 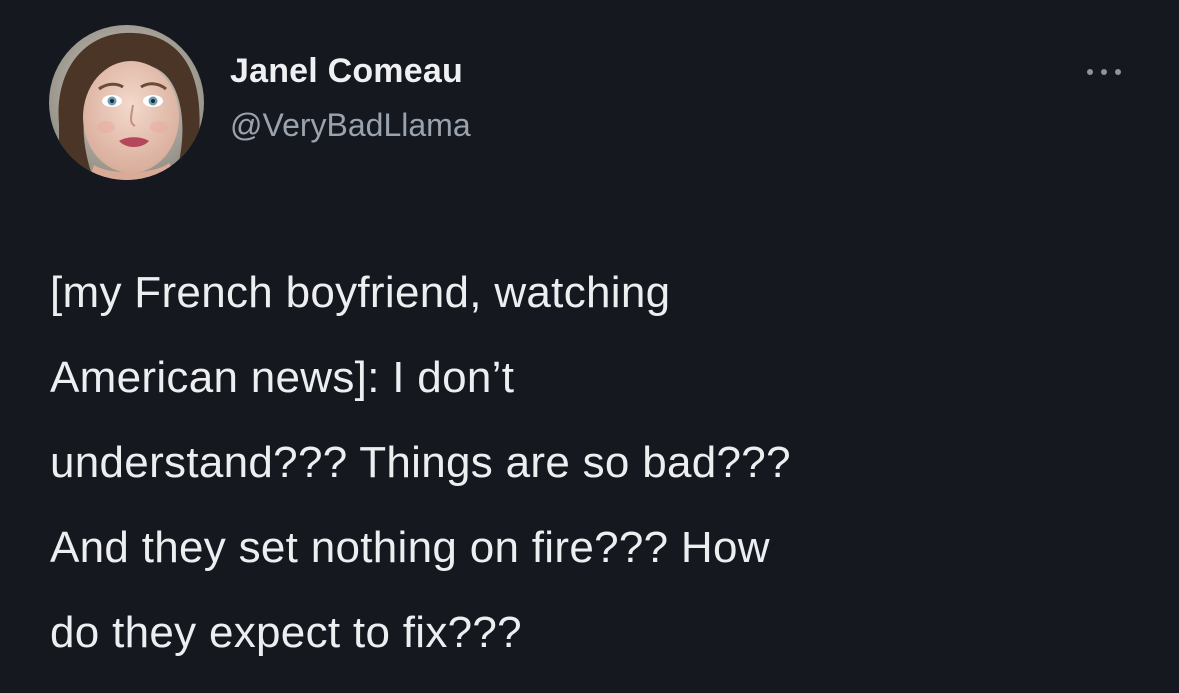 I want to click on tweet-text-line: And they set nothing on fire??? How, so click(x=410, y=547).